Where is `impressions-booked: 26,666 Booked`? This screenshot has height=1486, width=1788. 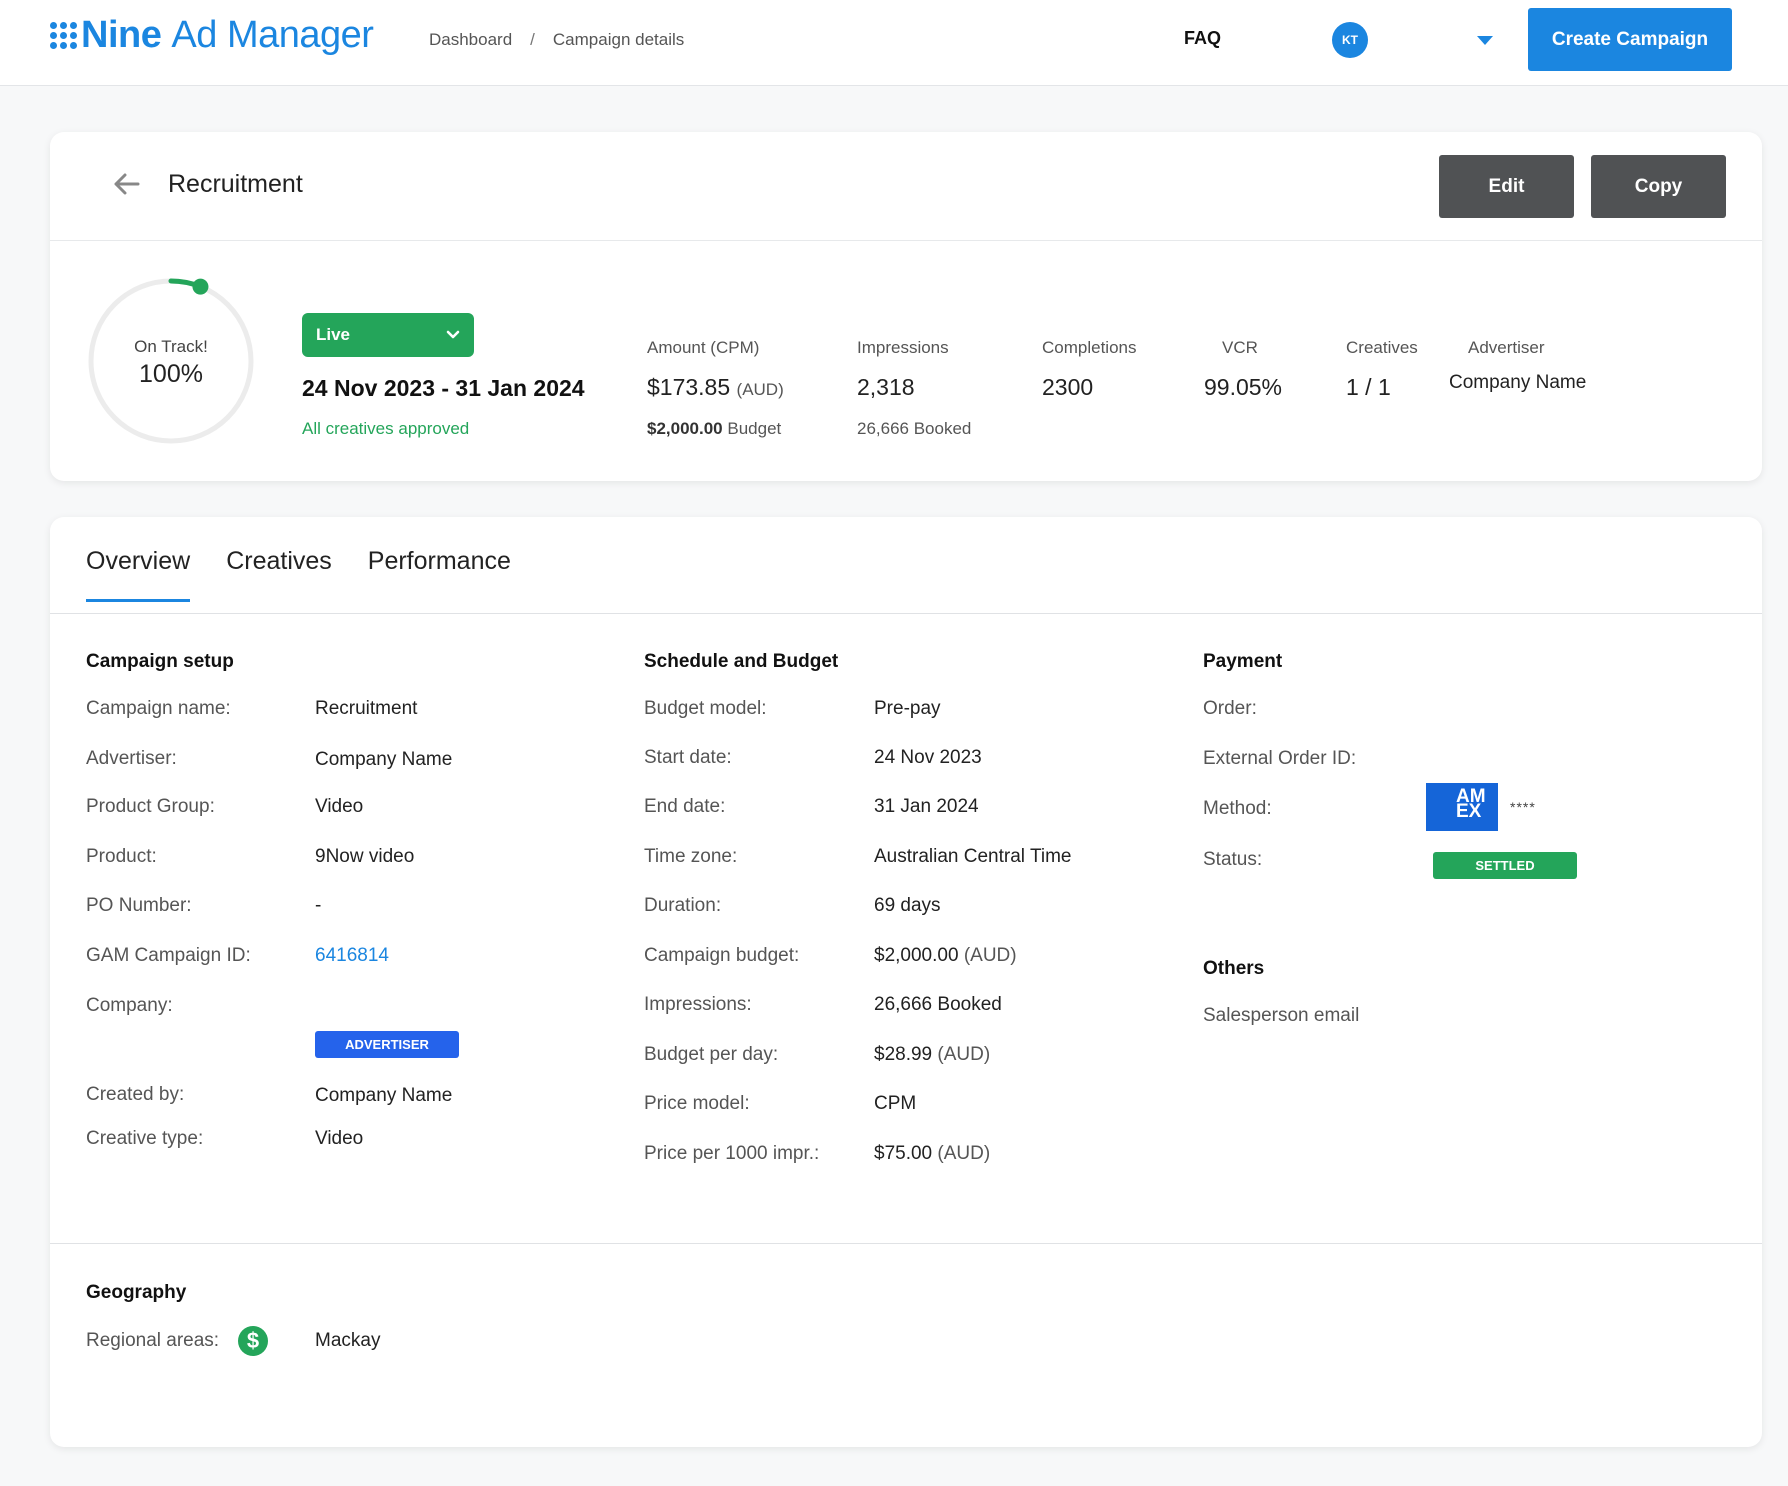 impressions-booked: 26,666 Booked is located at coordinates (914, 428).